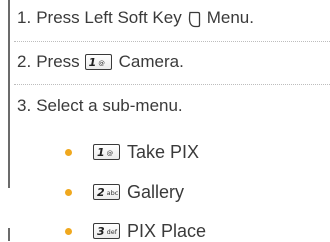  What do you see at coordinates (109, 17) in the screenshot?
I see `step-text: Press Left Soft Key` at bounding box center [109, 17].